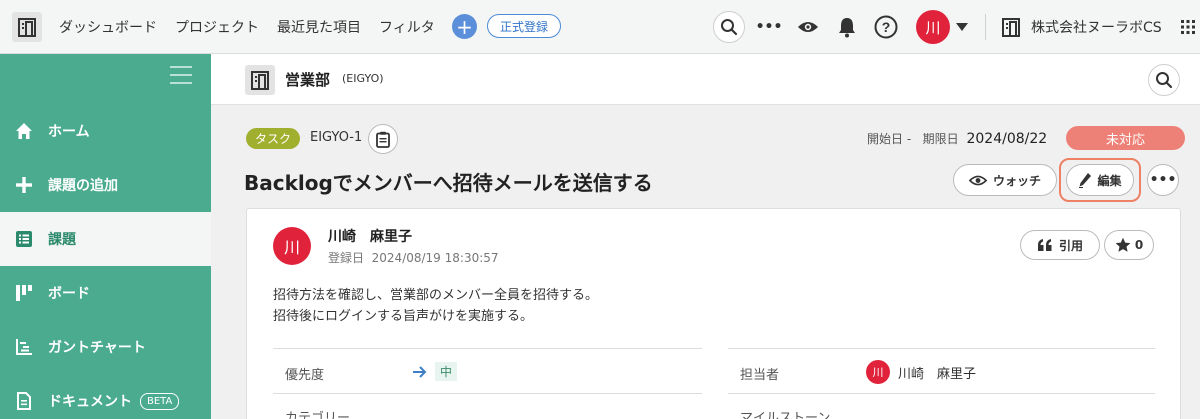  I want to click on issue-title: Backlogでメンバーへ招待メールを送信する, so click(448, 183).